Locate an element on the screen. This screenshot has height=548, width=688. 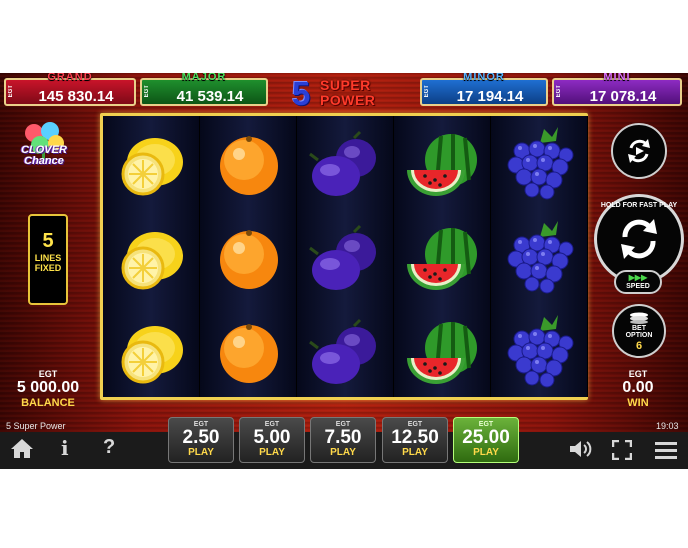
jackpot-minor-label: MINOR is located at coordinates (484, 78).